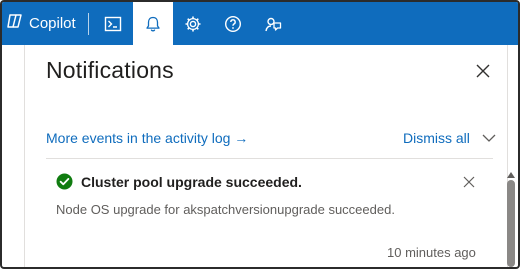  Describe the element at coordinates (511, 172) in the screenshot. I see `scroll-up-arrow` at that location.